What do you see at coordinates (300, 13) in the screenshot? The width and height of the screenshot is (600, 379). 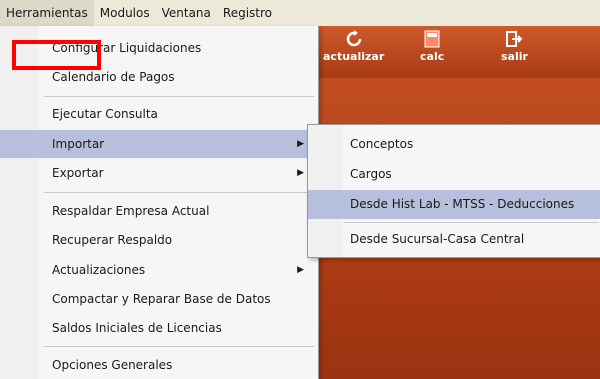 I see `menu-bar: Herramientas Modulos Ventana Registro` at bounding box center [300, 13].